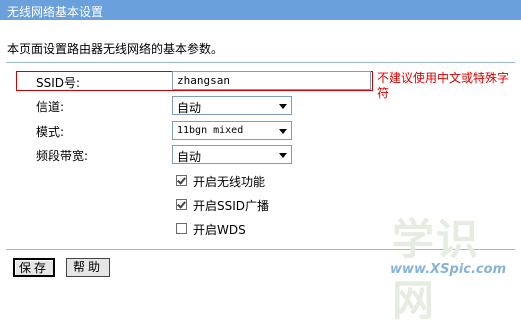  Describe the element at coordinates (58, 83) in the screenshot. I see `ssid-label: SSID号:` at that location.